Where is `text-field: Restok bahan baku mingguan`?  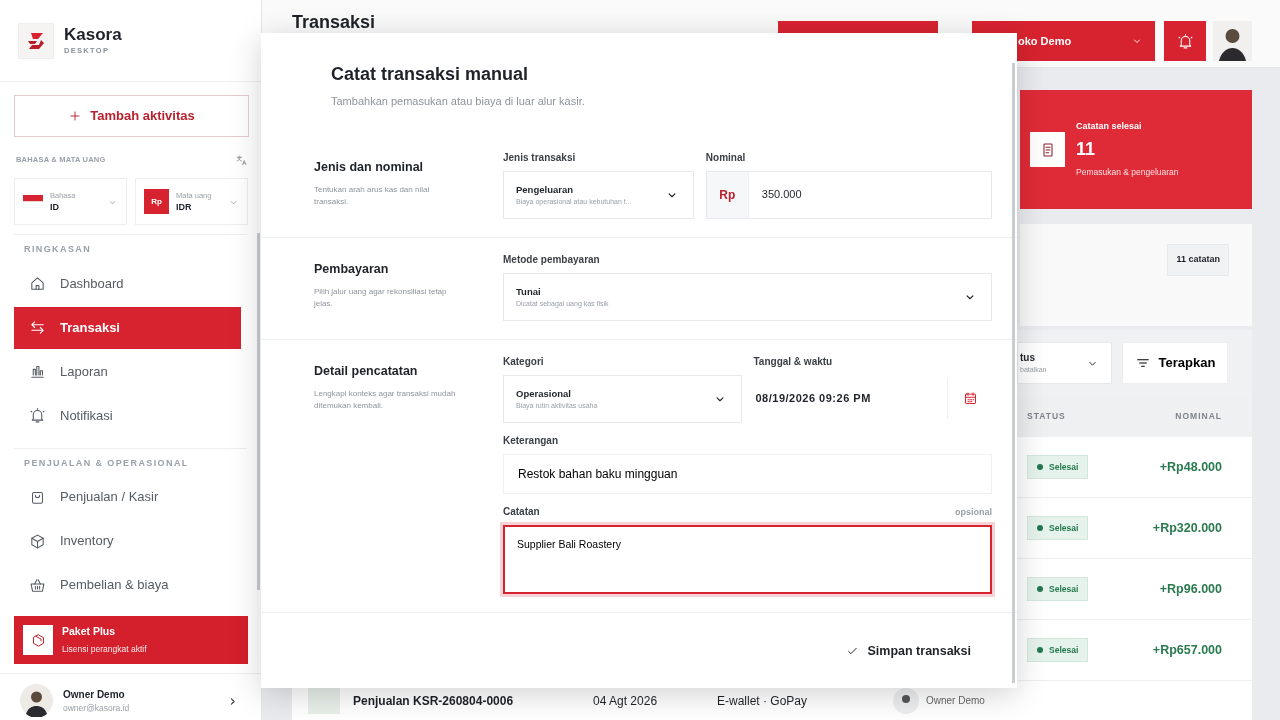 text-field: Restok bahan baku mingguan is located at coordinates (747, 473).